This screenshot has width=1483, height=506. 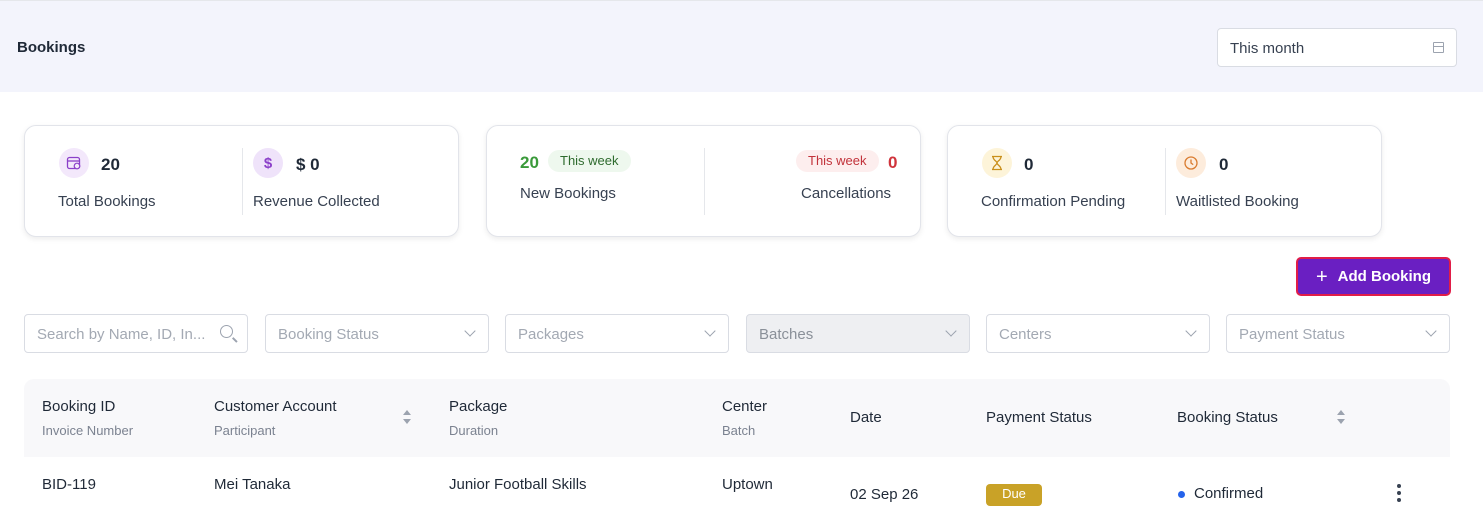 What do you see at coordinates (1227, 417) in the screenshot?
I see `col-booking-status: Booking Status` at bounding box center [1227, 417].